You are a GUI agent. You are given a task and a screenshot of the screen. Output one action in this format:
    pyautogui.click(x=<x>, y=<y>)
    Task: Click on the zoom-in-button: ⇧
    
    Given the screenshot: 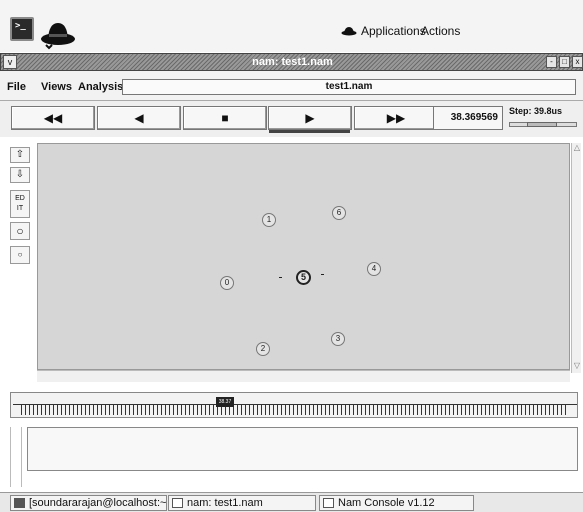 What is the action you would take?
    pyautogui.click(x=20, y=155)
    